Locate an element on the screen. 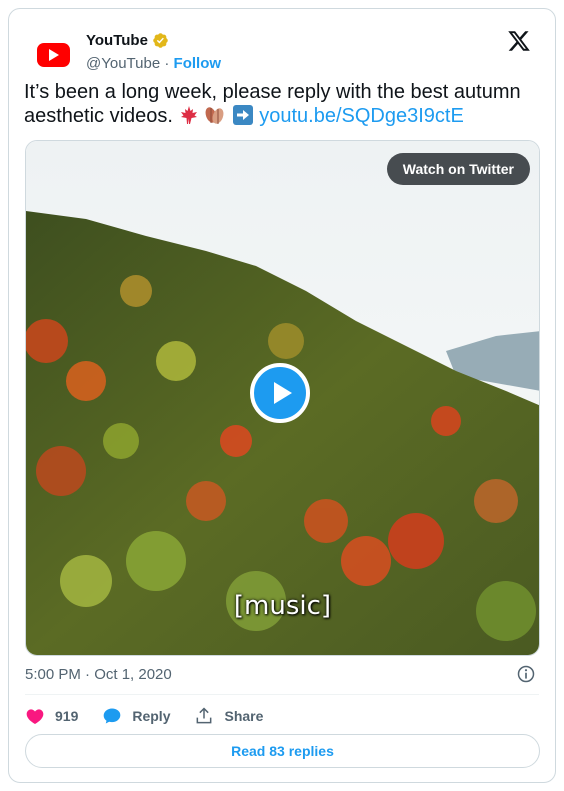  right-arrow-icon is located at coordinates (242, 115).